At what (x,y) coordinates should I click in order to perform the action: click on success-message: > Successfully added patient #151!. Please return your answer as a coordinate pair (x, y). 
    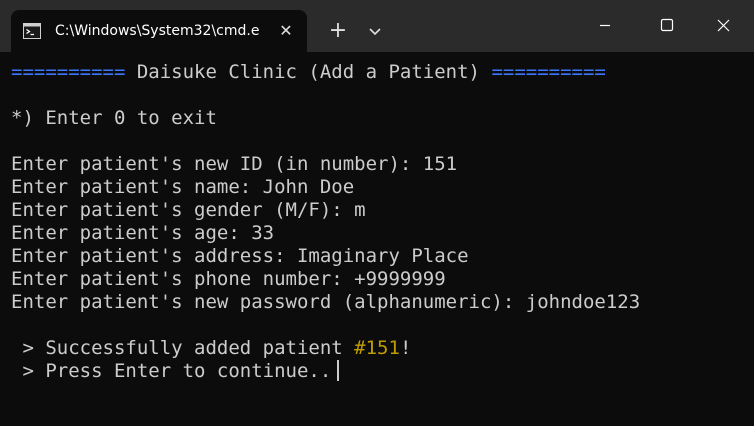
    Looking at the image, I should click on (382, 348).